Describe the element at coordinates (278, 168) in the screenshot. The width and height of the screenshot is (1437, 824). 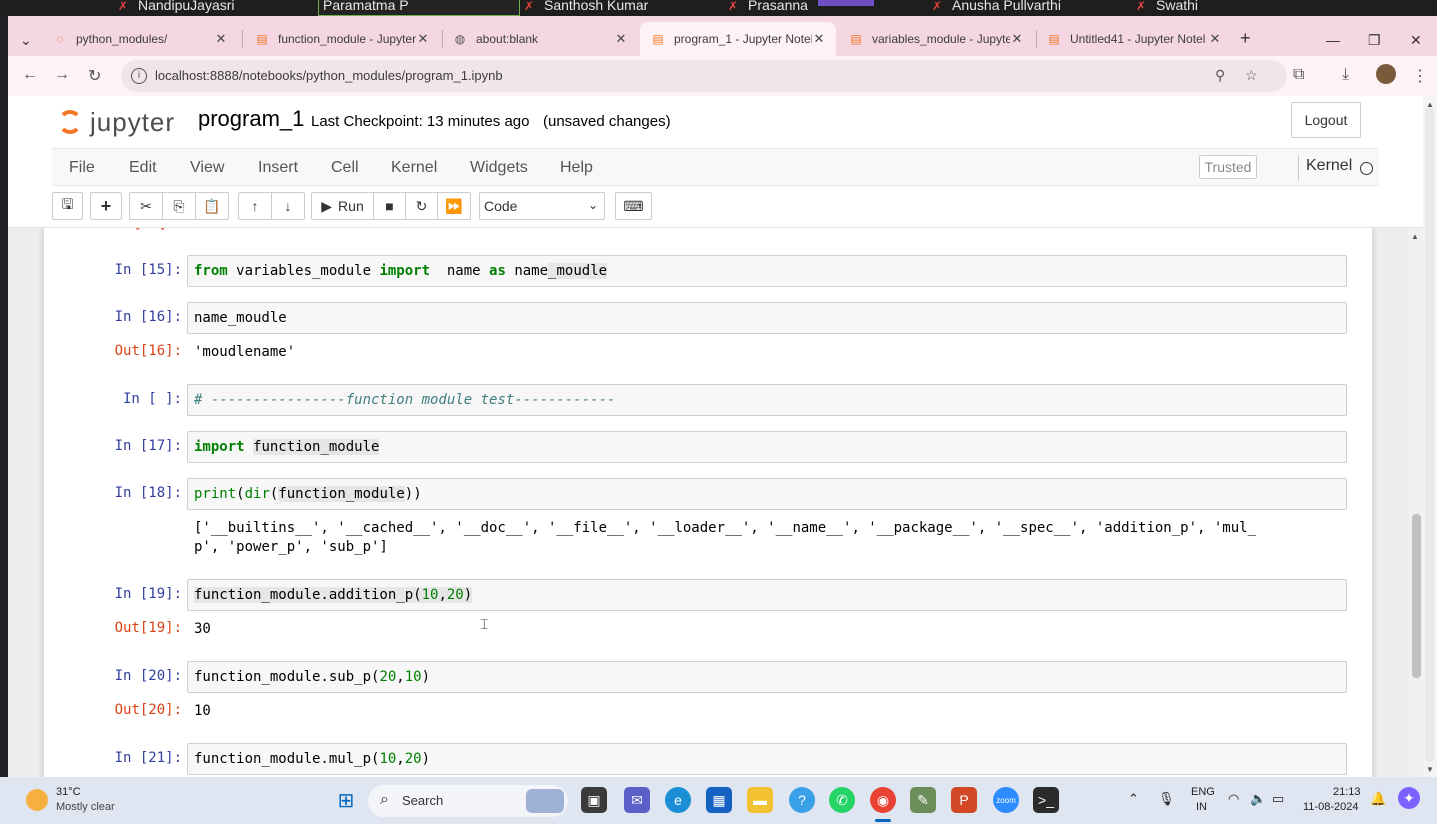
I see `menu-insert: Insert` at that location.